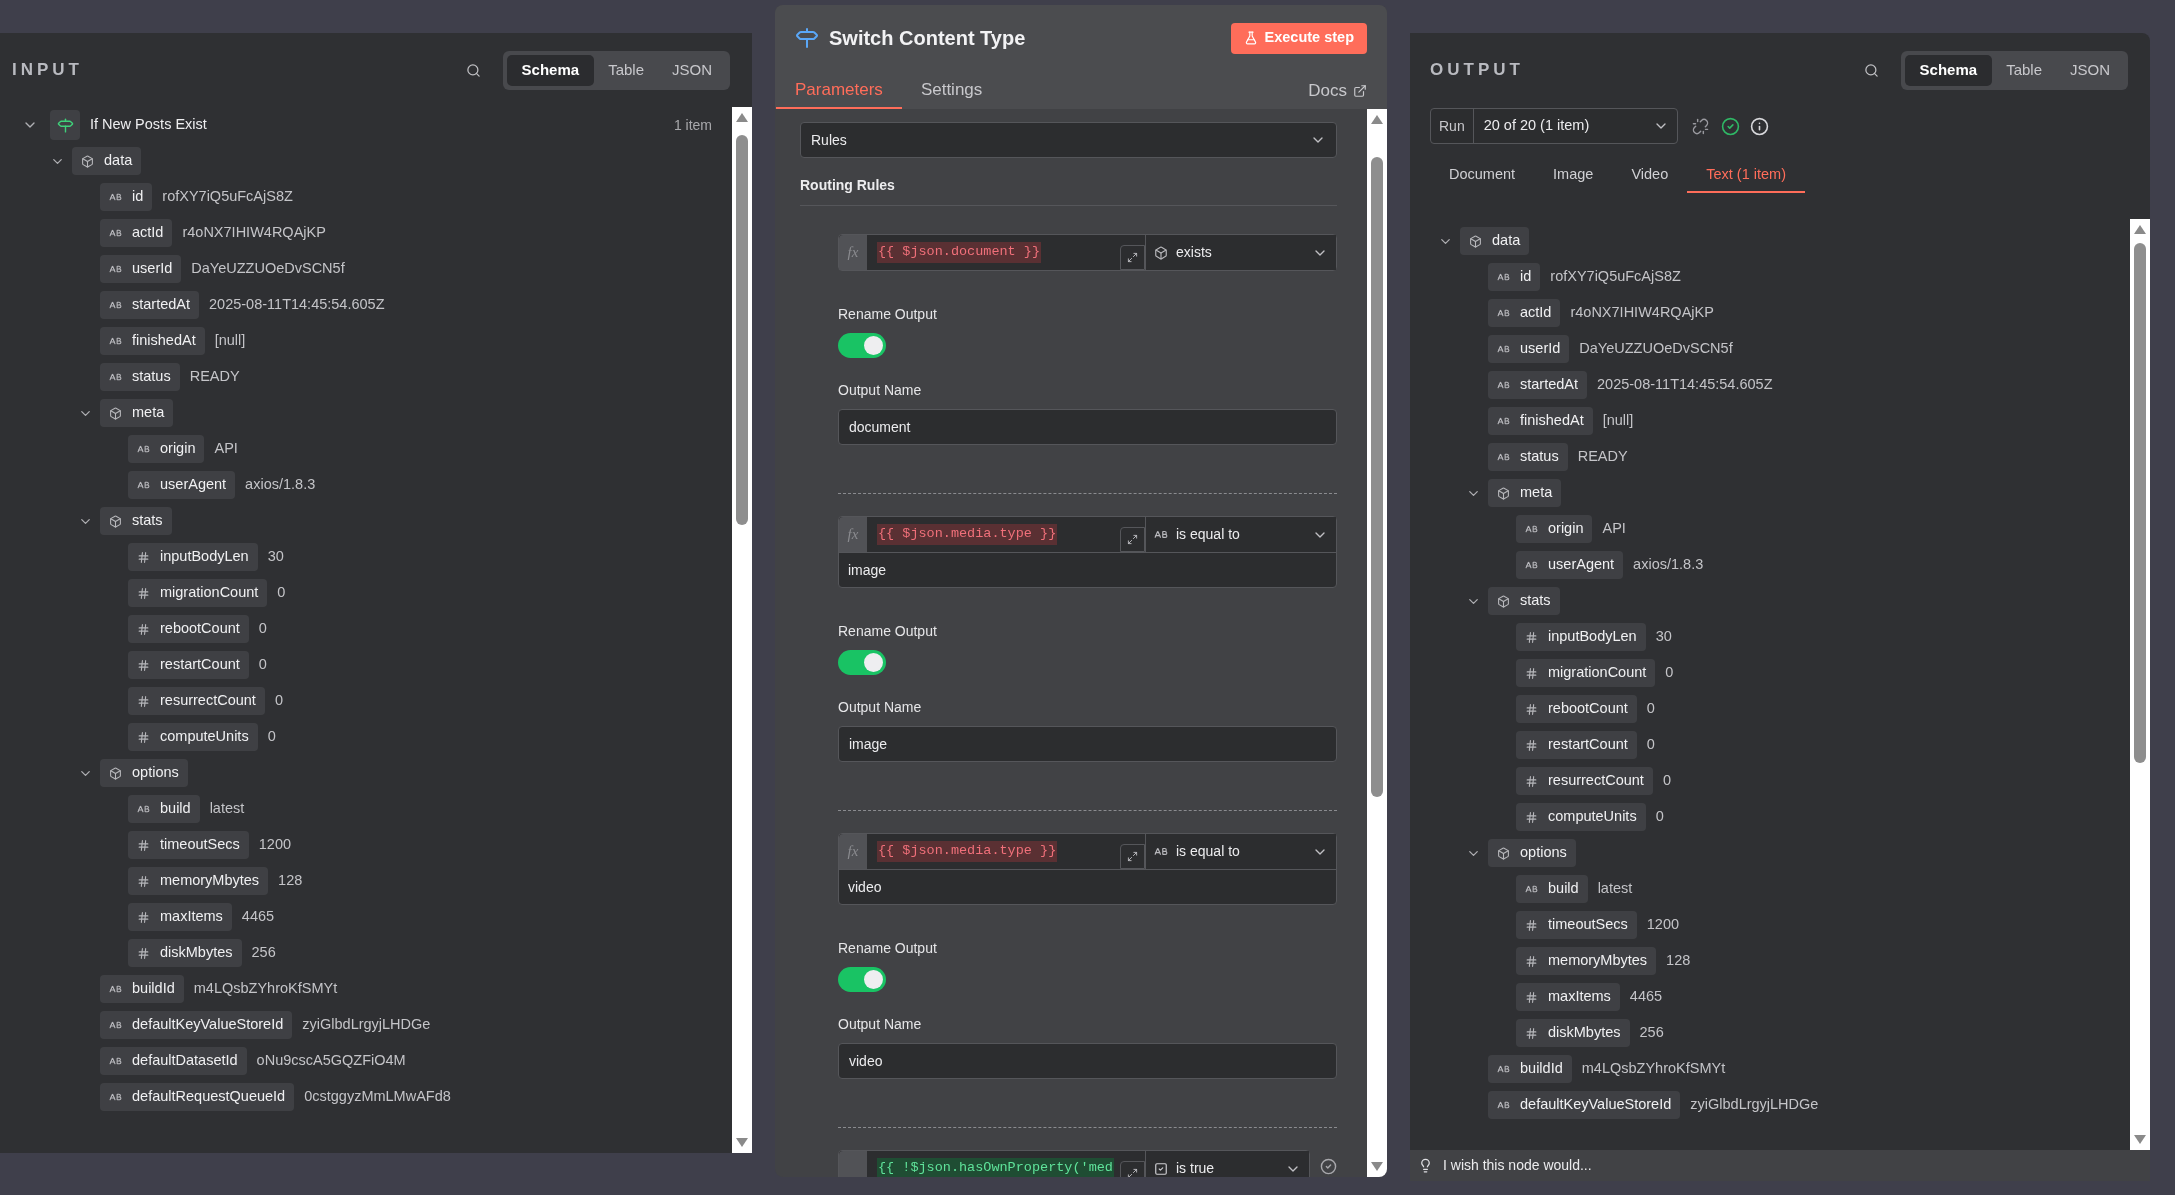 This screenshot has height=1195, width=2175. I want to click on value-field: video, so click(1087, 886).